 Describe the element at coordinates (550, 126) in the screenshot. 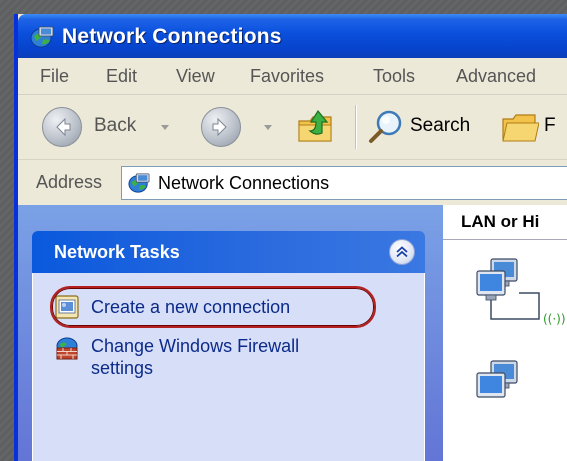

I see `folders-label: F` at that location.